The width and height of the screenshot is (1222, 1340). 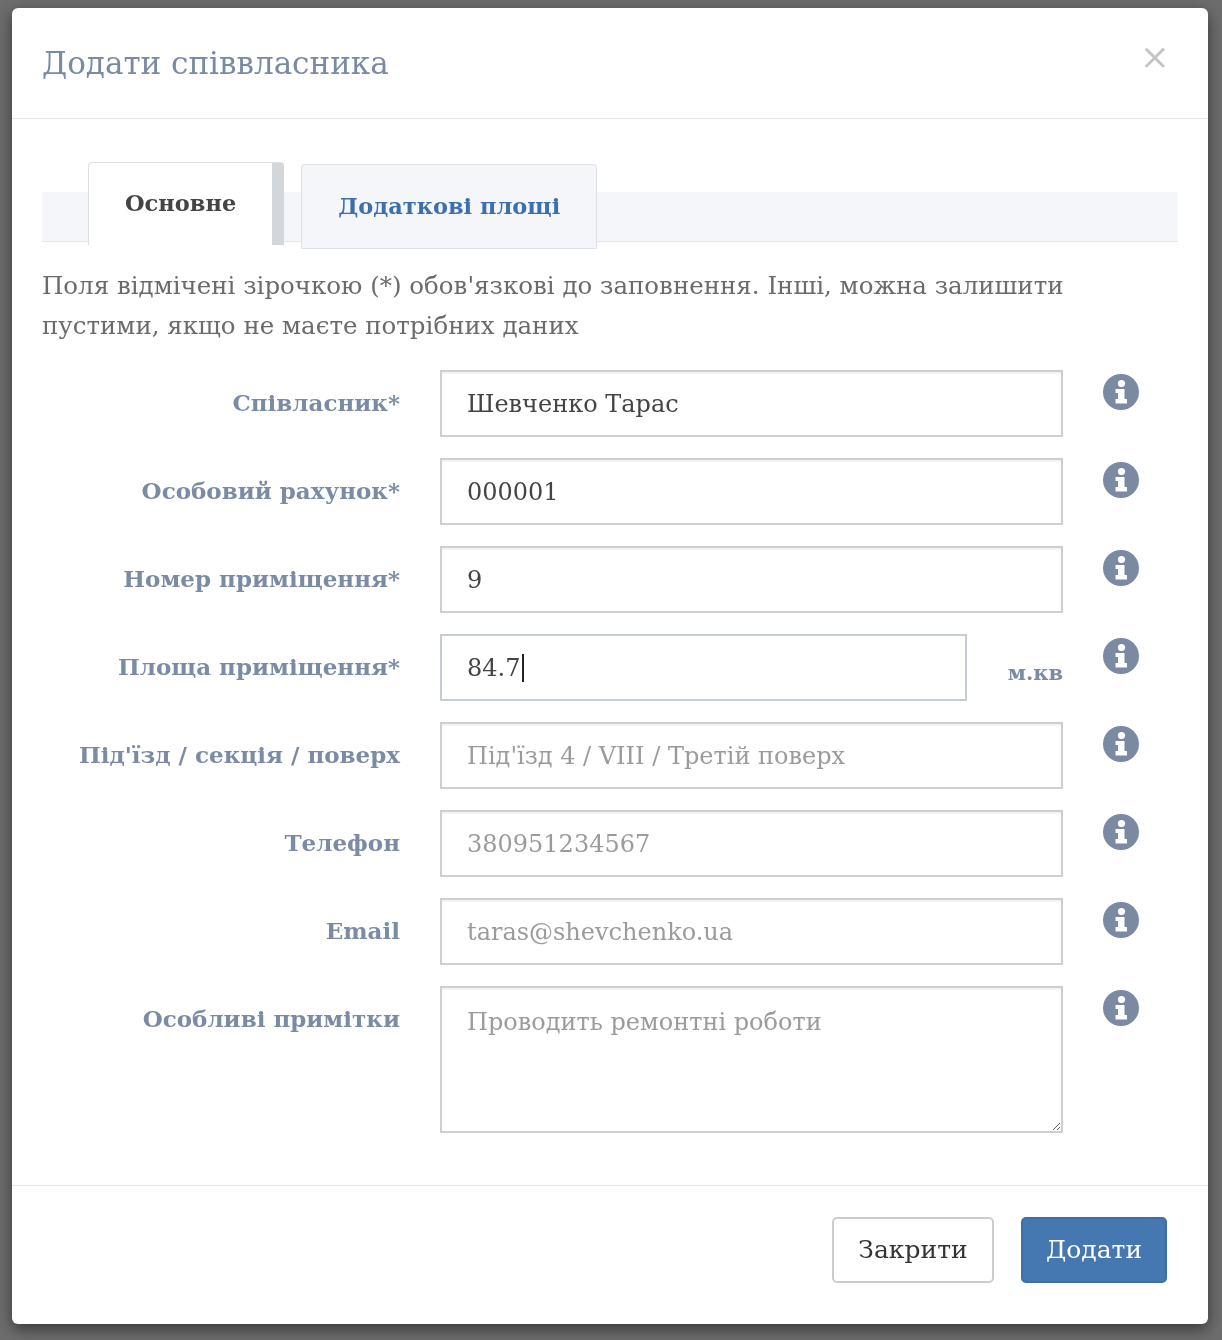 I want to click on input-field: Шевченко Тарас, so click(x=751, y=403).